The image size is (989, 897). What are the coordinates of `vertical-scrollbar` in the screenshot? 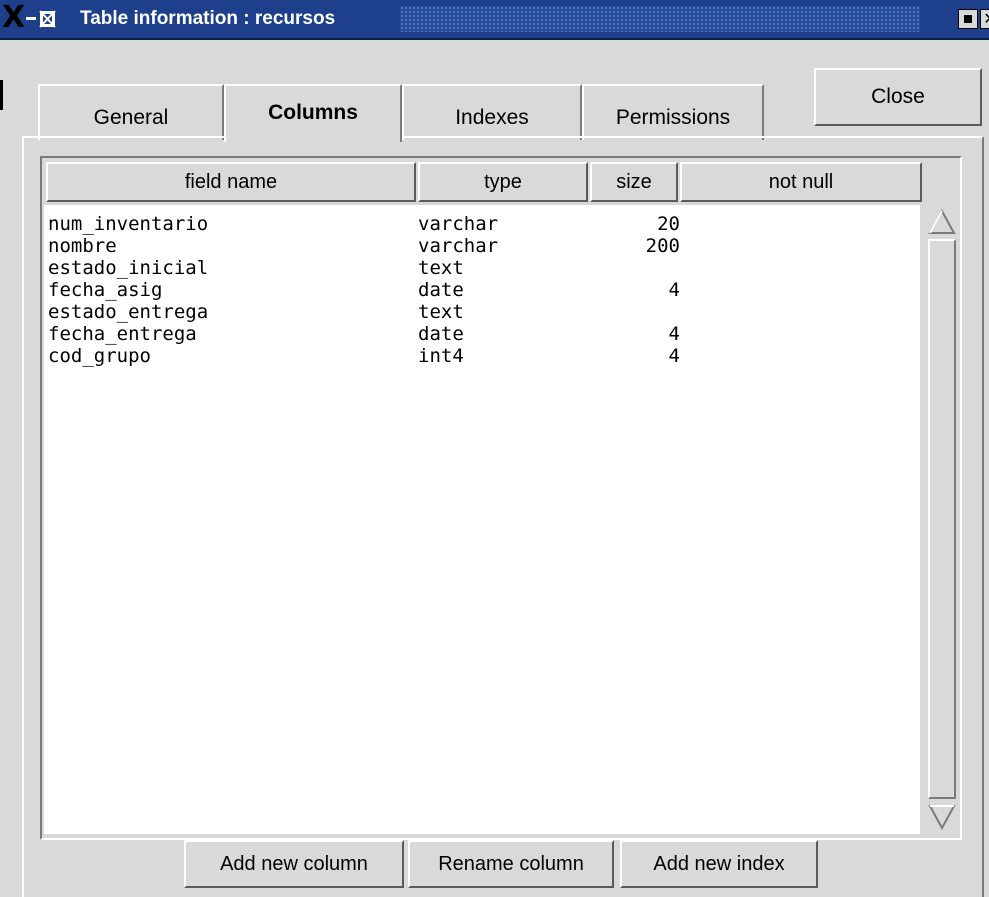 It's located at (942, 519).